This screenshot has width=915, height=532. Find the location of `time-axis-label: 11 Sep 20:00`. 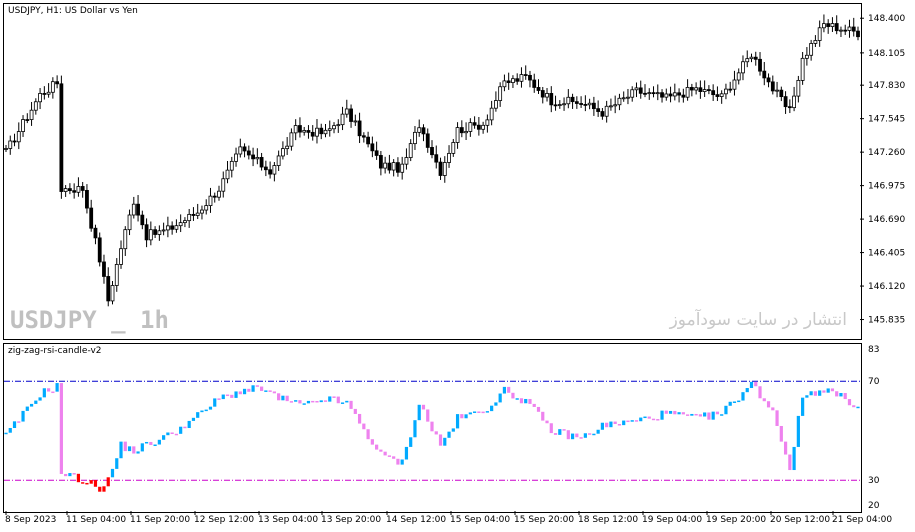

time-axis-label: 11 Sep 20:00 is located at coordinates (160, 520).